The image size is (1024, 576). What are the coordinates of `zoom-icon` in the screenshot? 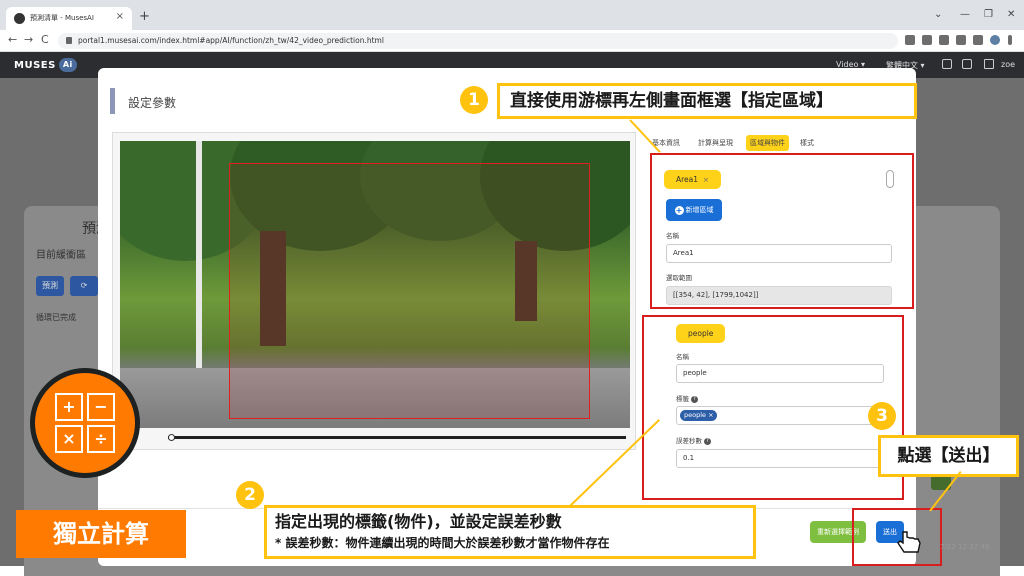 It's located at (927, 40).